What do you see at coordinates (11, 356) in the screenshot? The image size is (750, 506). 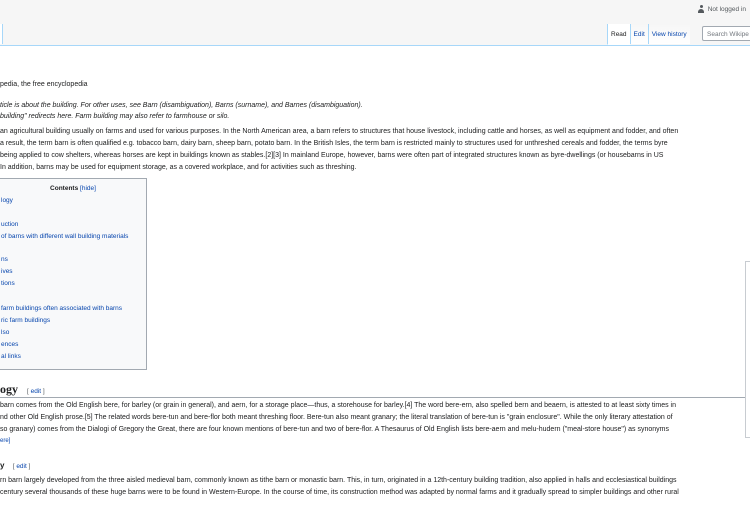 I see `toc-item: al links` at bounding box center [11, 356].